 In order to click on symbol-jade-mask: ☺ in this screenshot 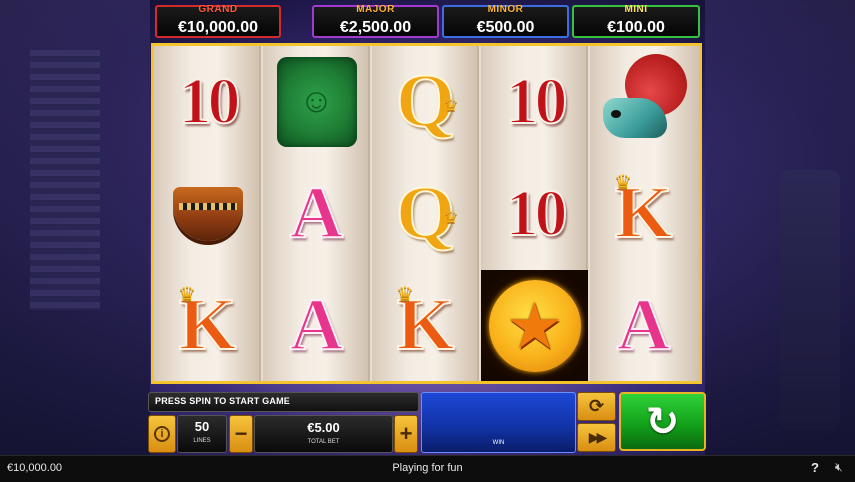, I will do `click(316, 101)`.